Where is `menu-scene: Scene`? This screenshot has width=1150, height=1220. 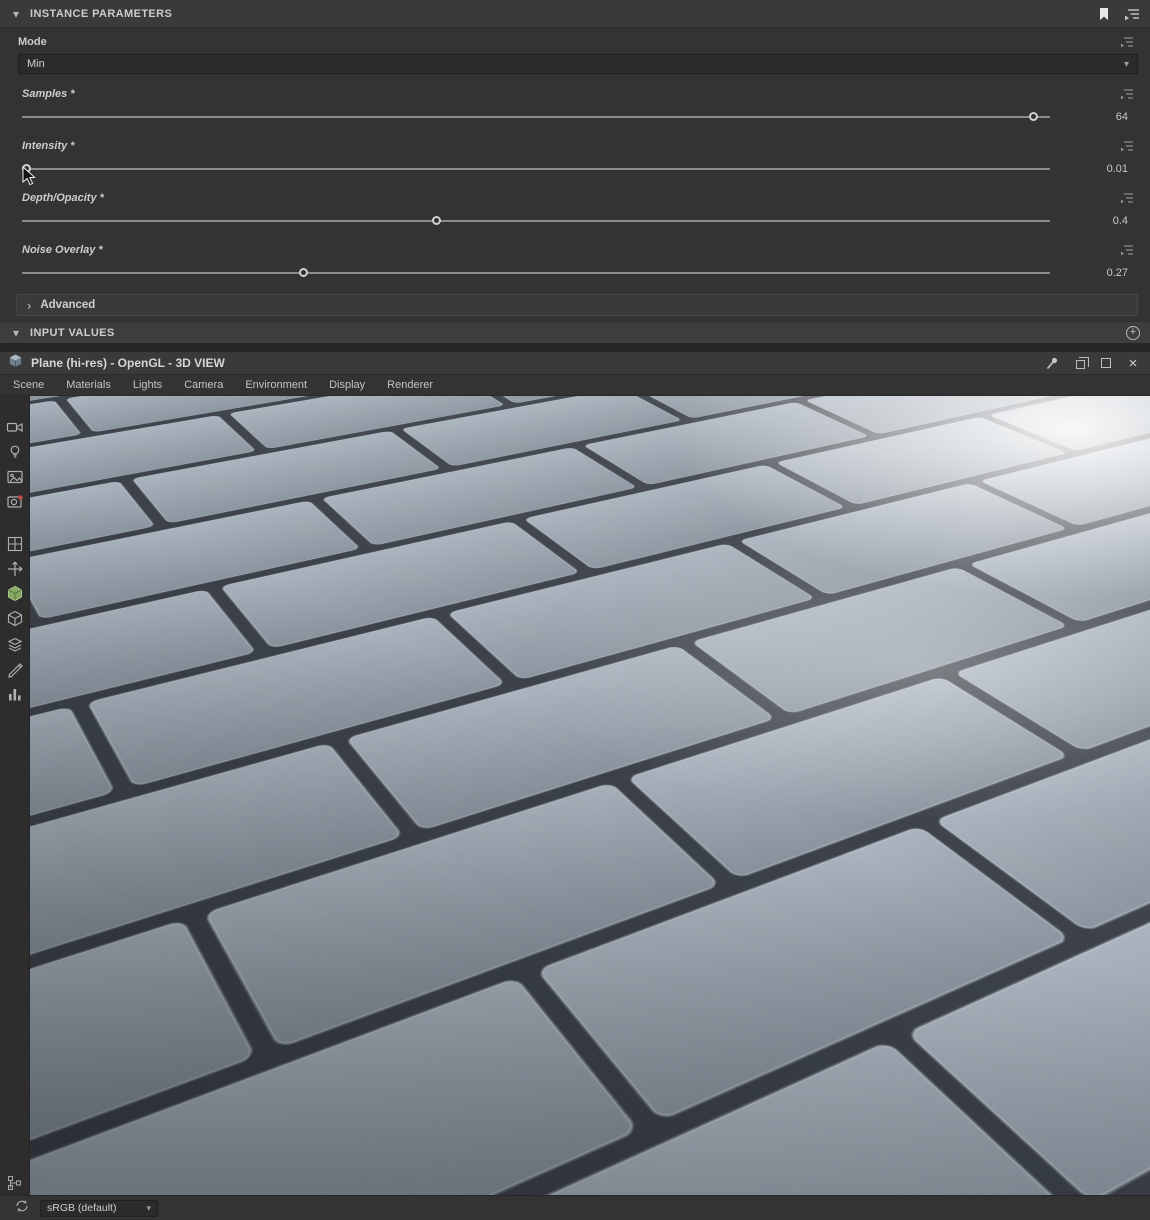
menu-scene: Scene is located at coordinates (28, 385).